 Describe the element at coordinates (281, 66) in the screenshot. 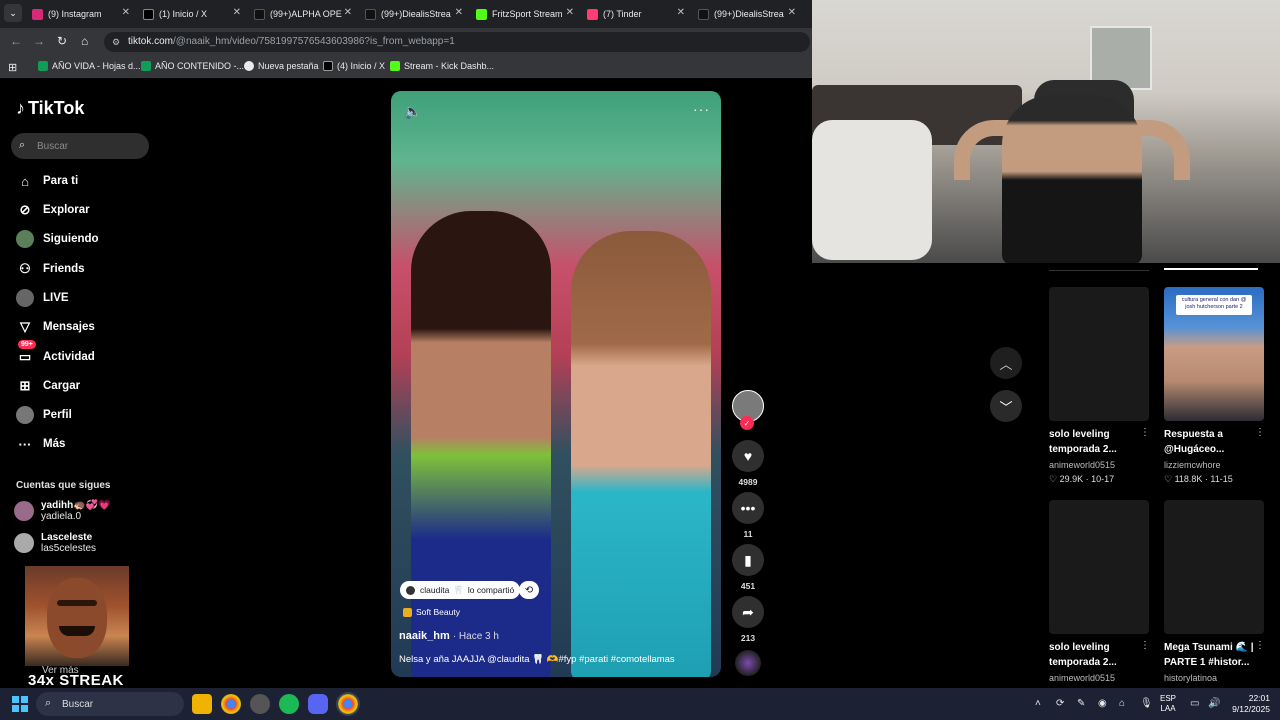

I see `bookmark-nueva-pestana: Nueva pestaña` at that location.